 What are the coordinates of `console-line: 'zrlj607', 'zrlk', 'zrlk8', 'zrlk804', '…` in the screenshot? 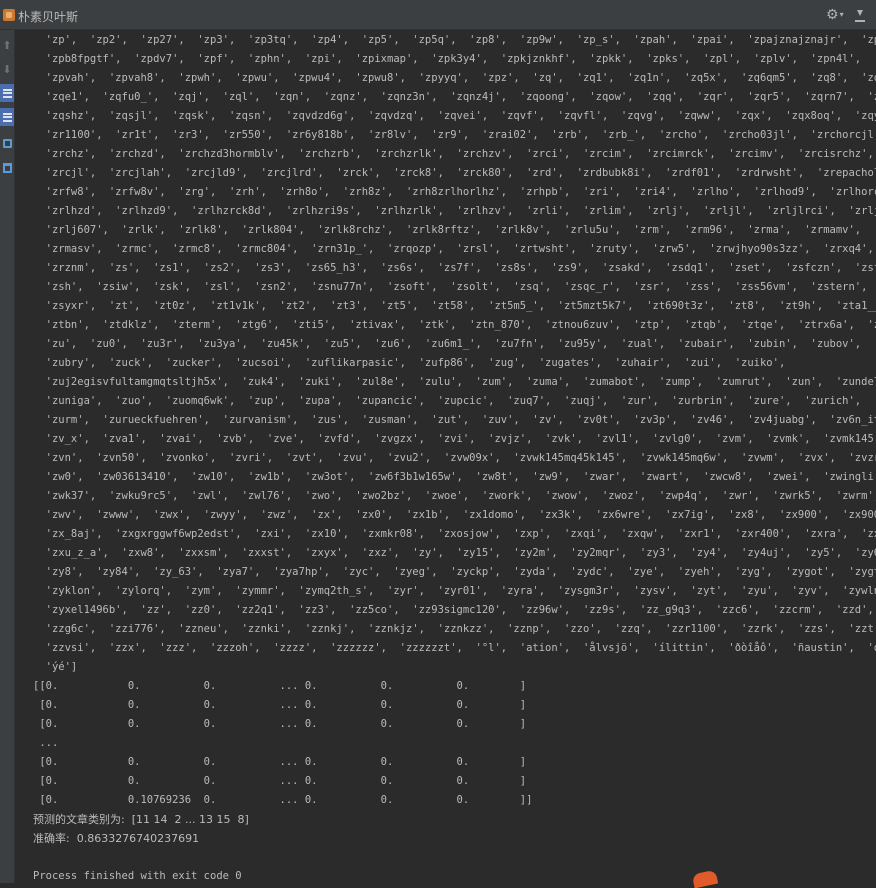 It's located at (454, 230).